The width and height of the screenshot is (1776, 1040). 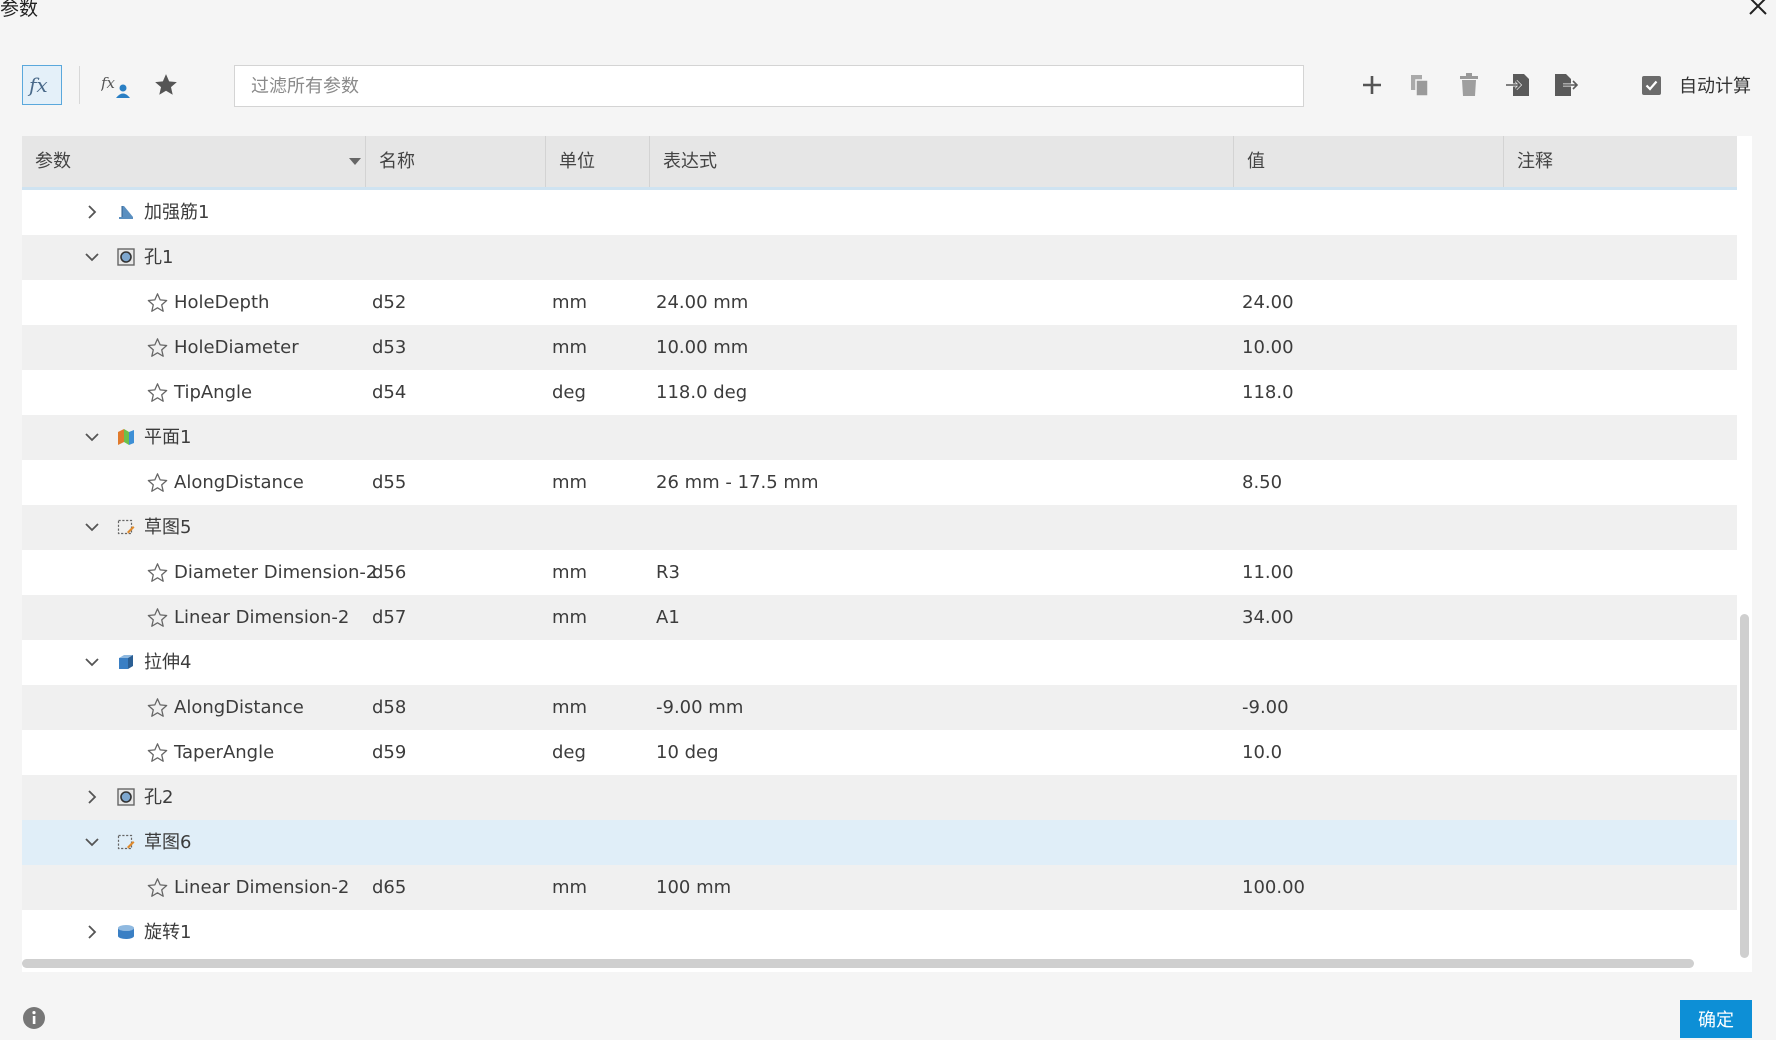 I want to click on name-cell: d57, so click(x=389, y=617).